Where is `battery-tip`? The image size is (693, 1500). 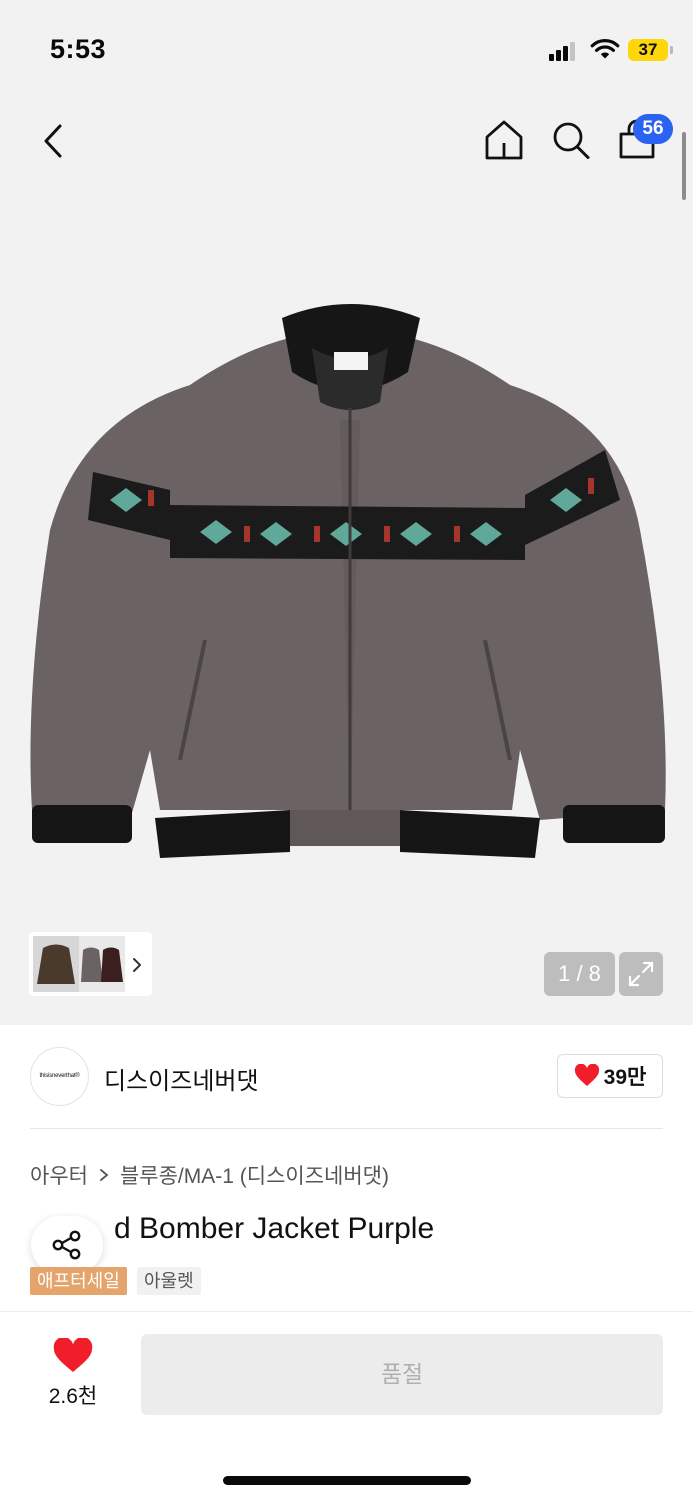
battery-tip is located at coordinates (671, 50).